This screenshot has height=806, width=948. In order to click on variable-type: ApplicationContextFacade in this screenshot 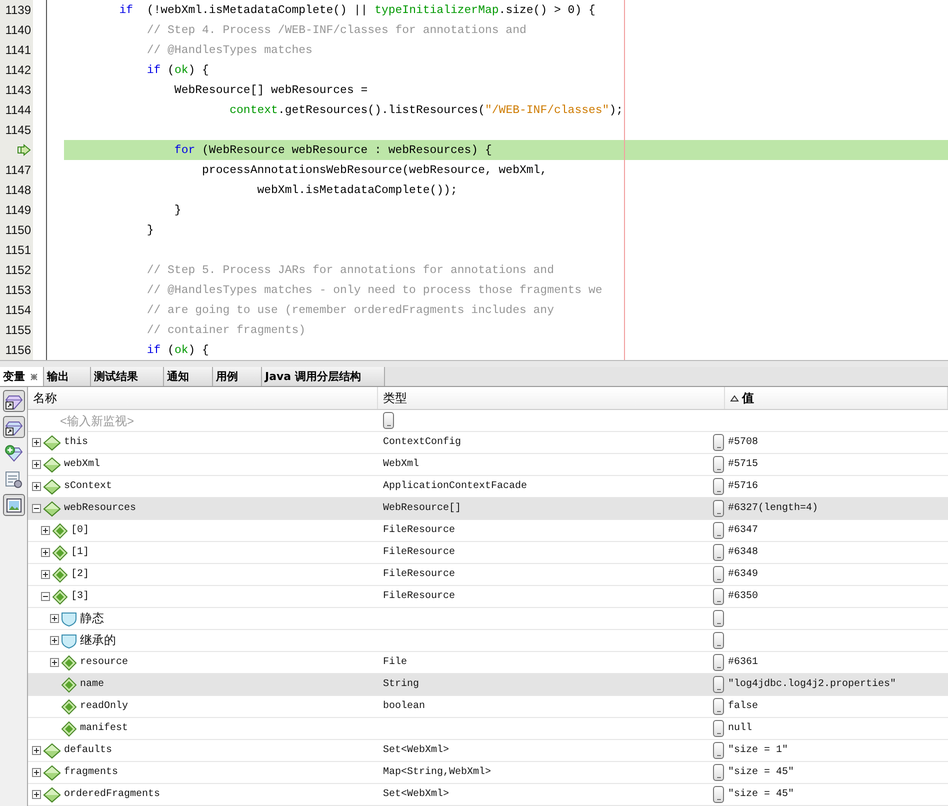, I will do `click(455, 486)`.